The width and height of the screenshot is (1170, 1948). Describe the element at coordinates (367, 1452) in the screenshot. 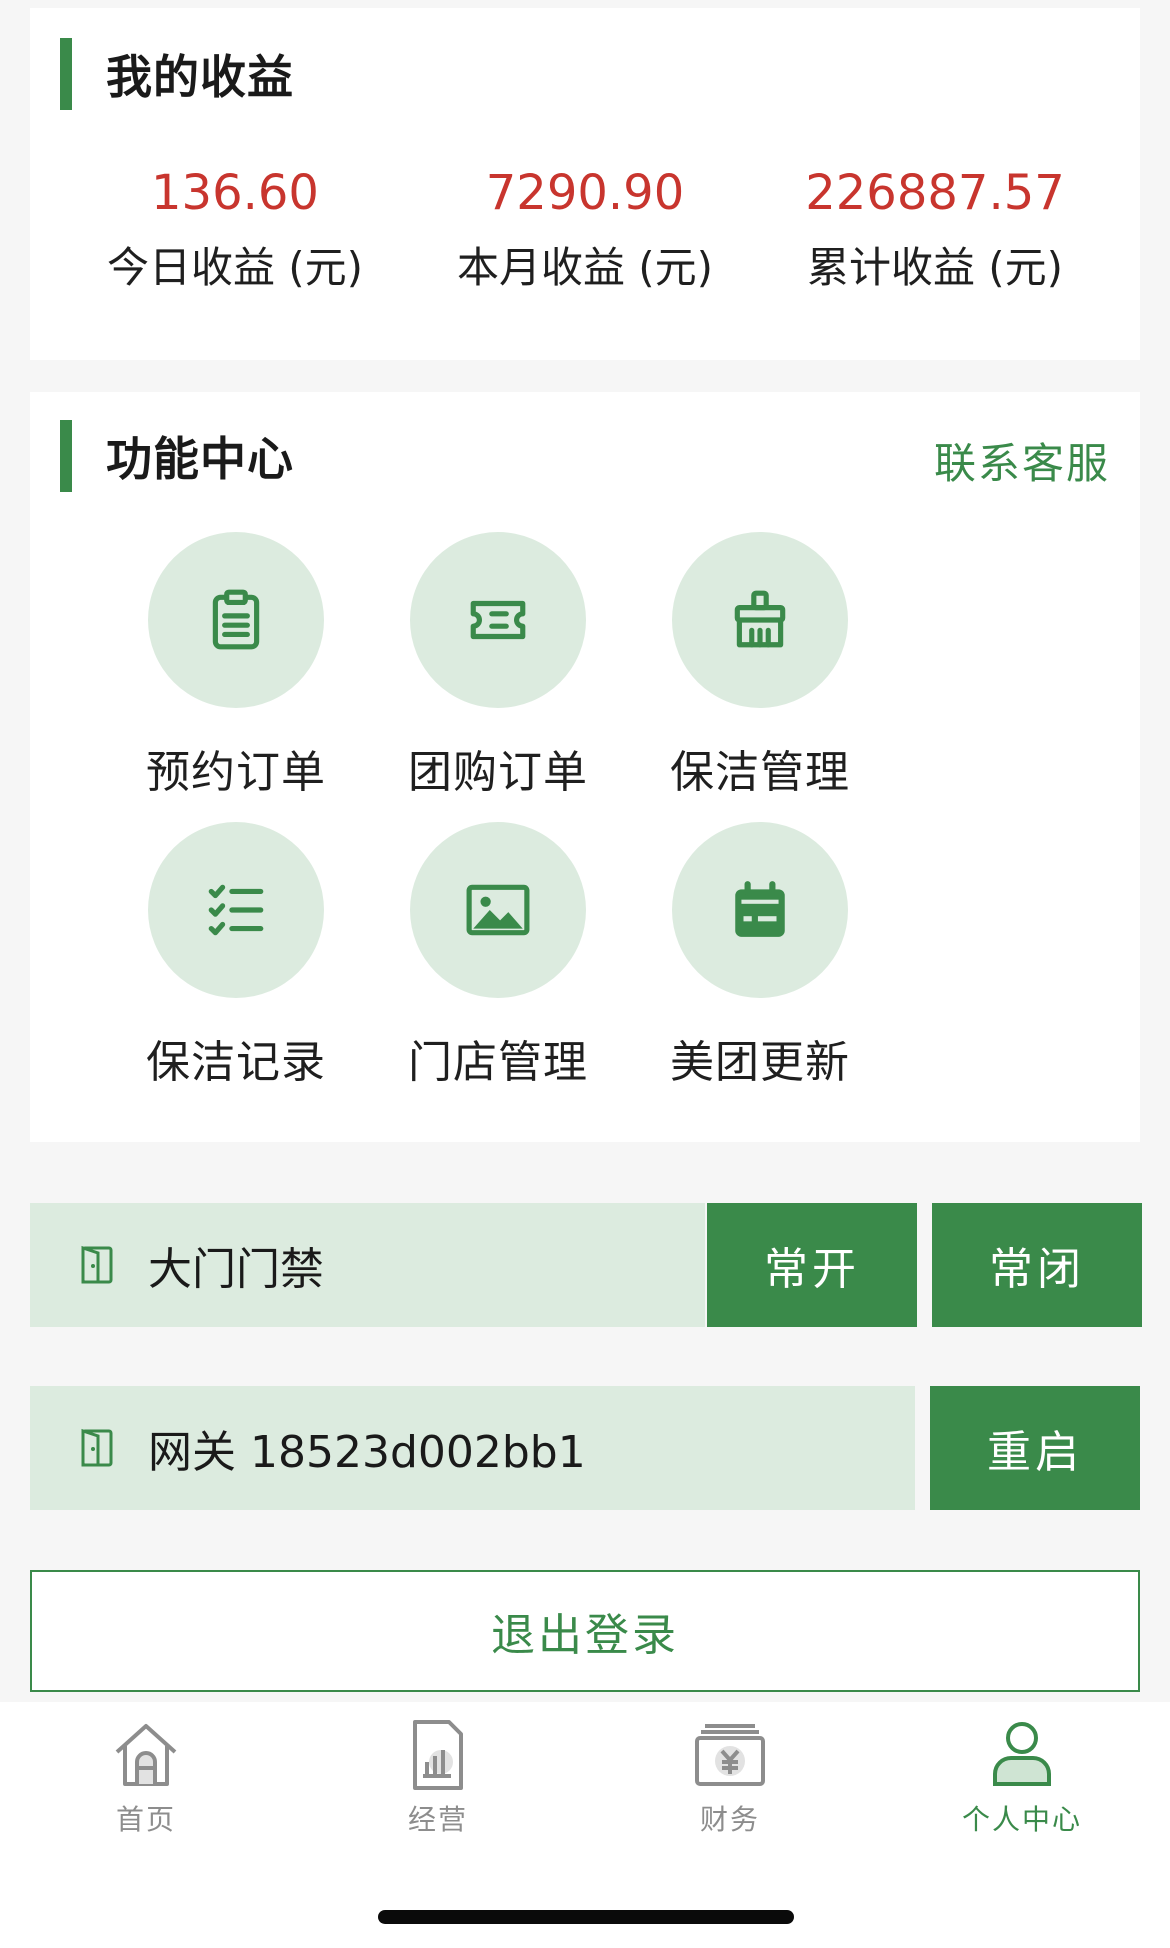

I see `gateway-label: 网关 18523d002bb1` at that location.